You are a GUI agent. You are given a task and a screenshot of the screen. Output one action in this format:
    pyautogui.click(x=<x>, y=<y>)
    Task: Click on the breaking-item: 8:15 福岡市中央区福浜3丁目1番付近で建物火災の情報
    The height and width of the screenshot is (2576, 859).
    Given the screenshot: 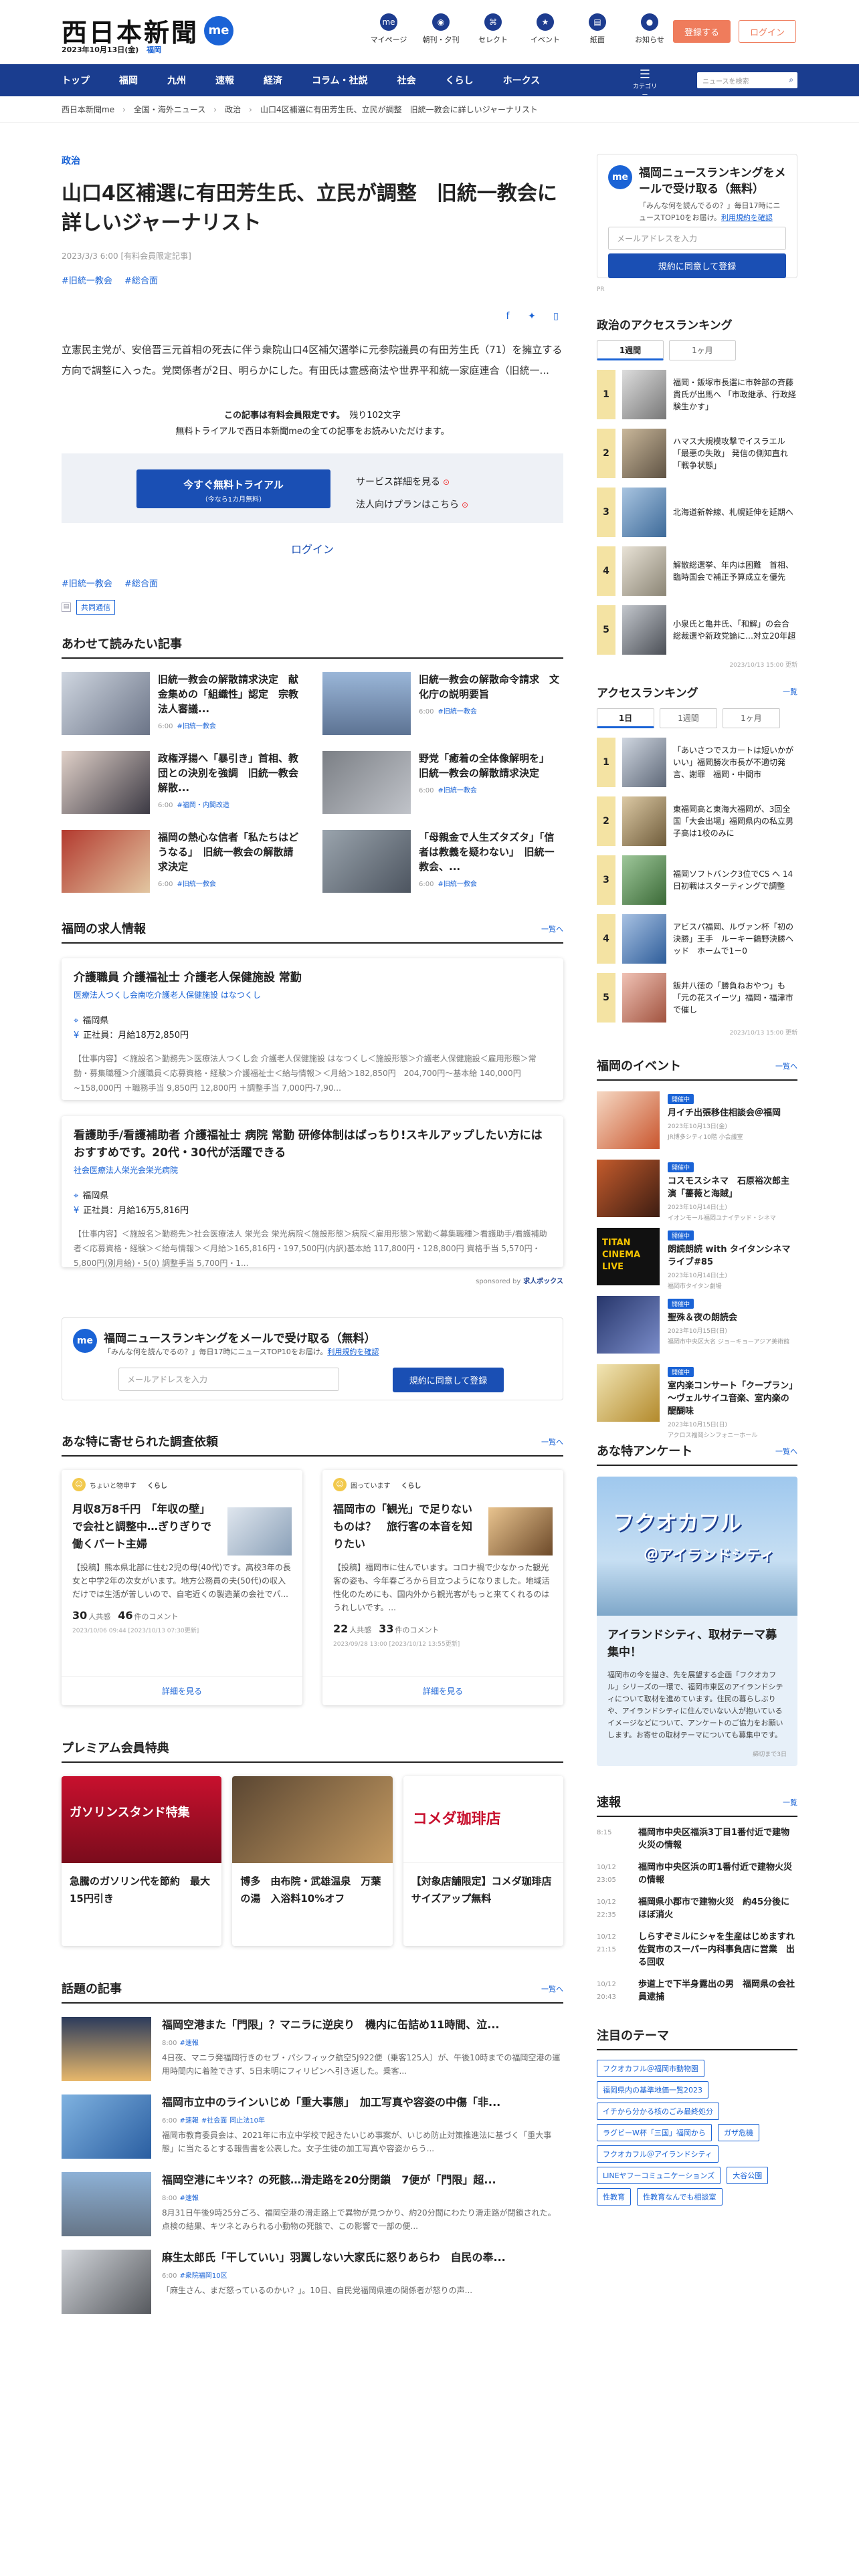 What is the action you would take?
    pyautogui.click(x=697, y=1839)
    